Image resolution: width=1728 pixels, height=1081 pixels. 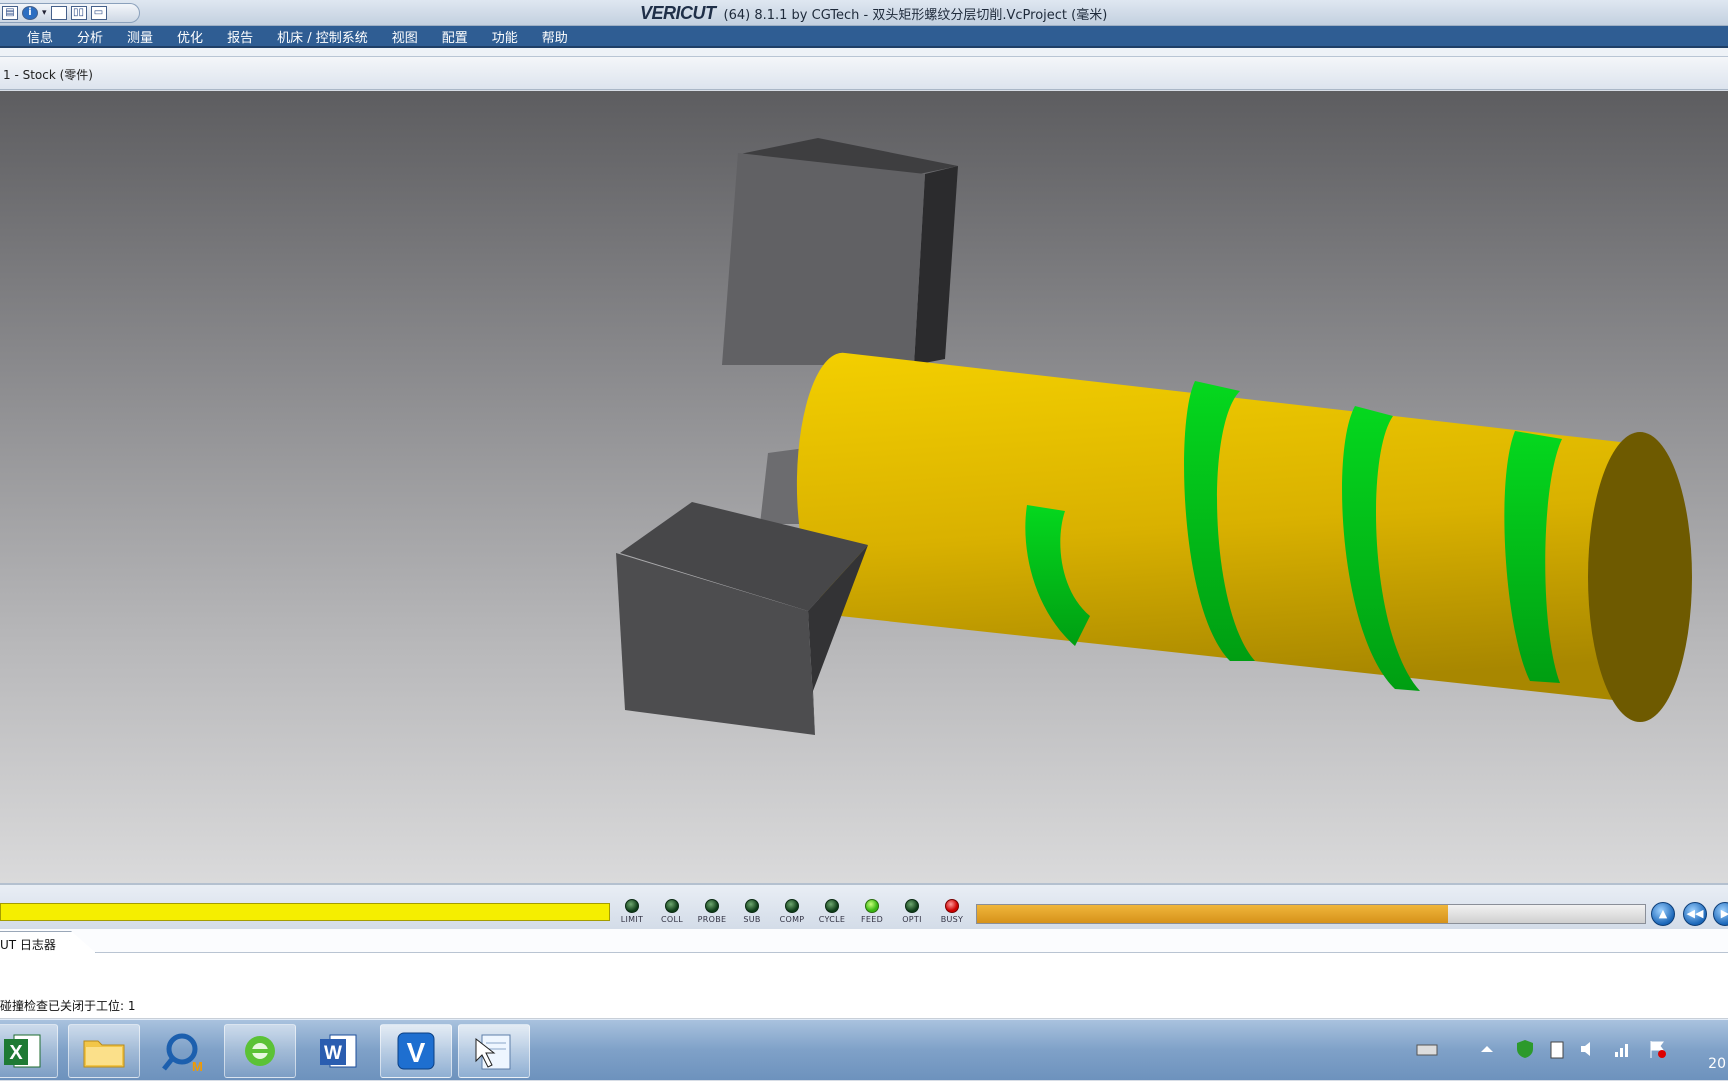 What do you see at coordinates (58, 13) in the screenshot?
I see `single-view-icon` at bounding box center [58, 13].